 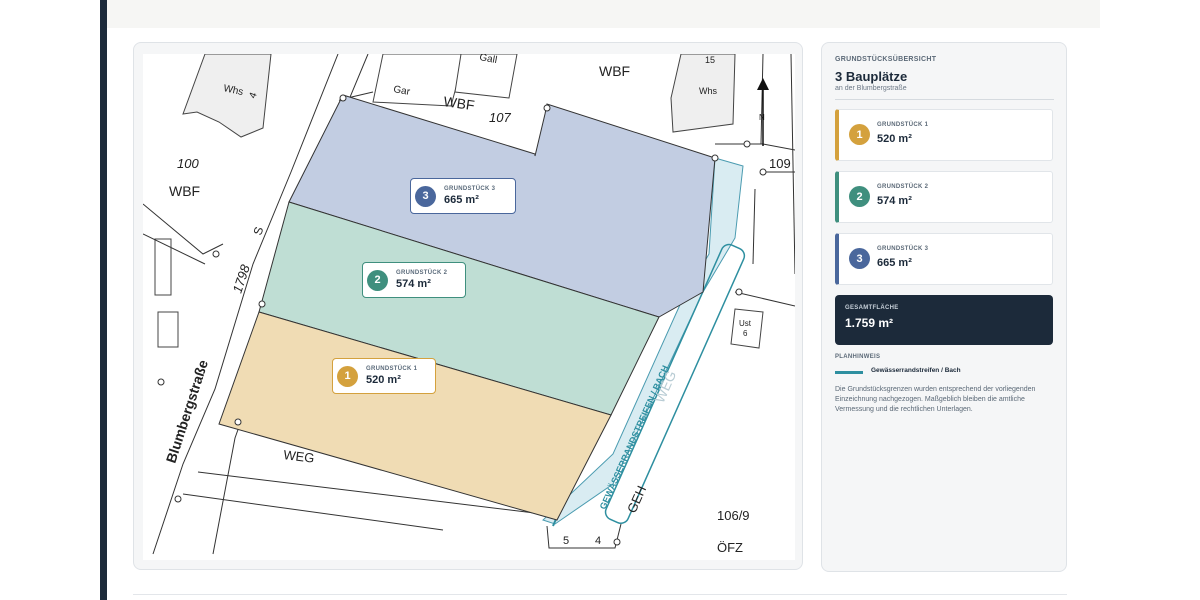 I want to click on overview-badge-1: 1, so click(x=859, y=134).